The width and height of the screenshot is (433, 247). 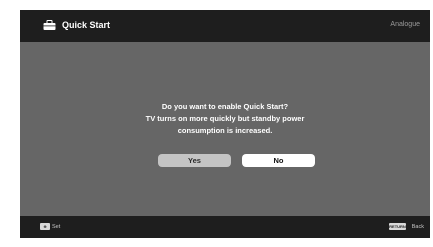 What do you see at coordinates (225, 26) in the screenshot?
I see `top-bar: Quick Start Analogue` at bounding box center [225, 26].